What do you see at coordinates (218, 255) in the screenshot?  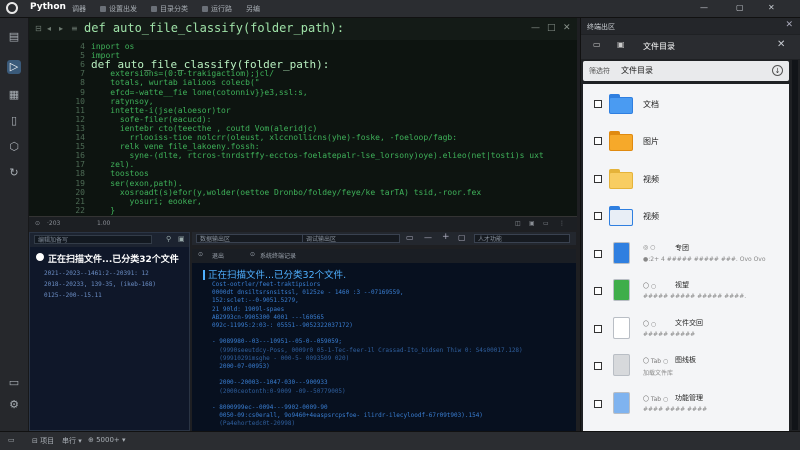 I see `tab-exit: 退出` at bounding box center [218, 255].